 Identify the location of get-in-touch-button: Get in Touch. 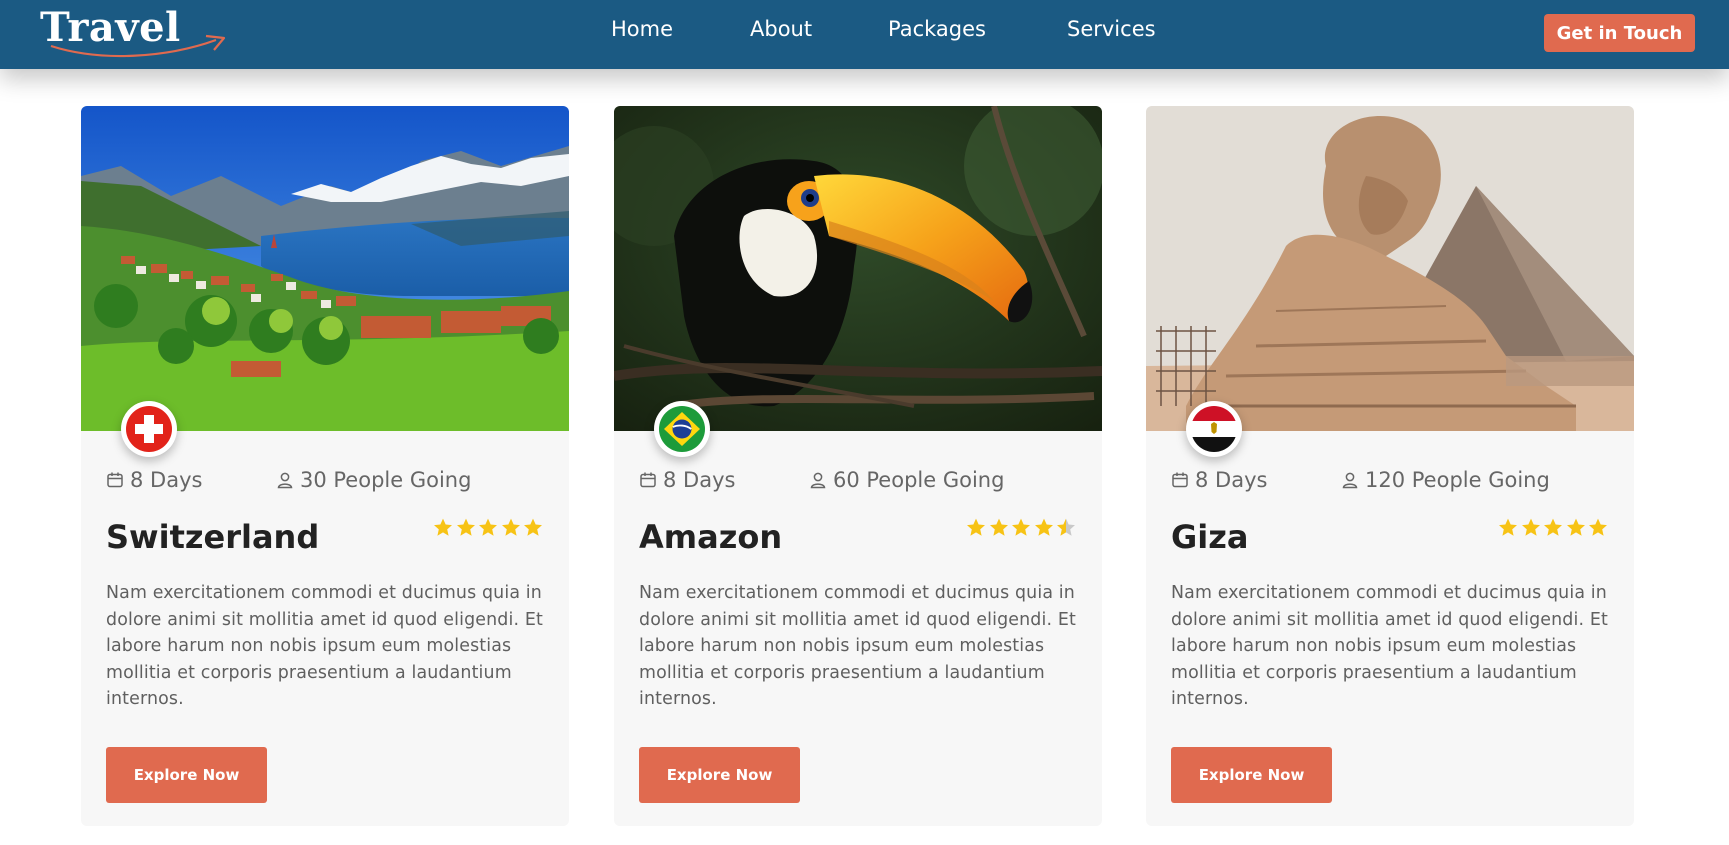
(1619, 33).